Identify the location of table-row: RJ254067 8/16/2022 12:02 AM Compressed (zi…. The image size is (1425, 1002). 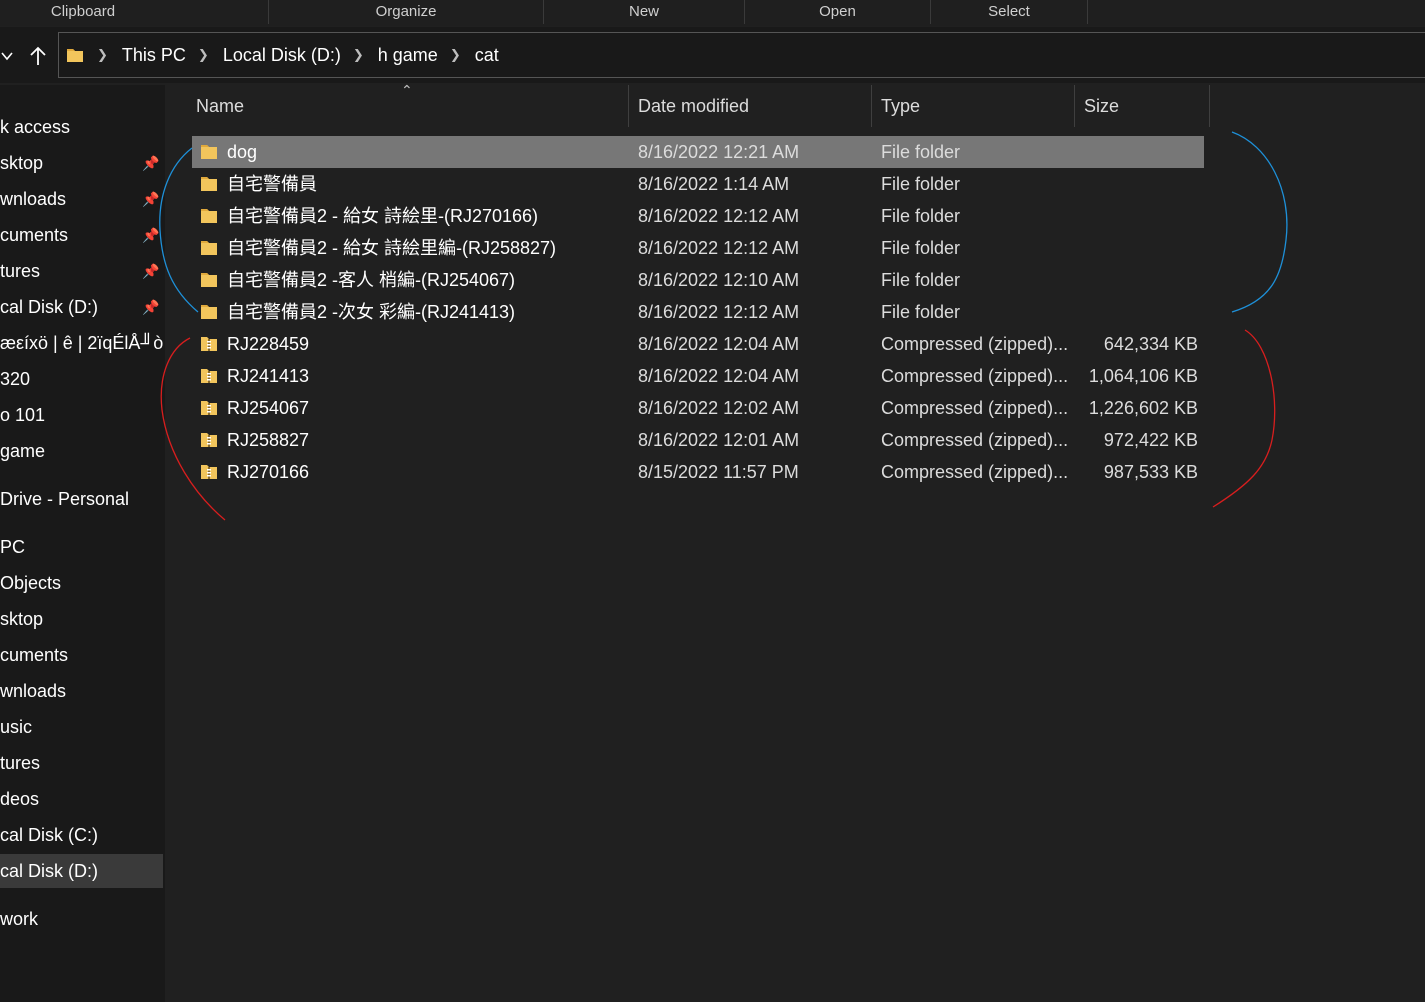
(698, 408).